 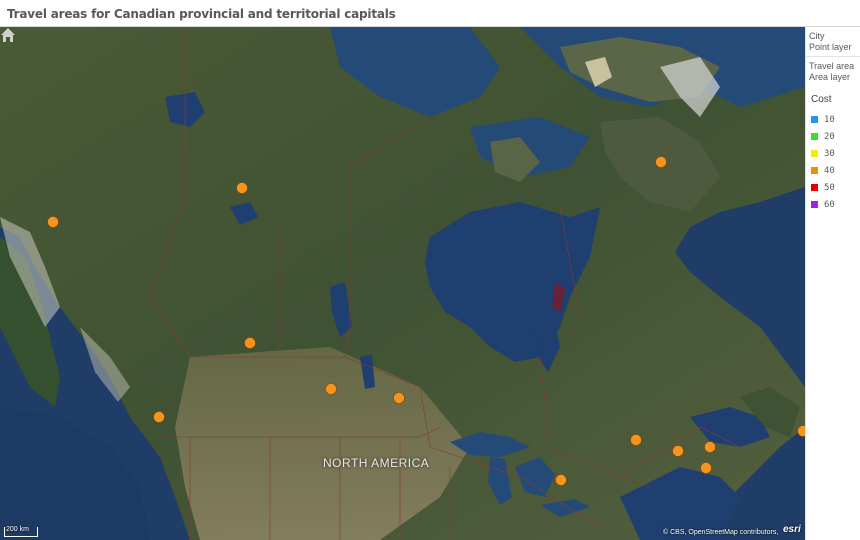 I want to click on area-layer-name: Travel area, so click(x=832, y=66).